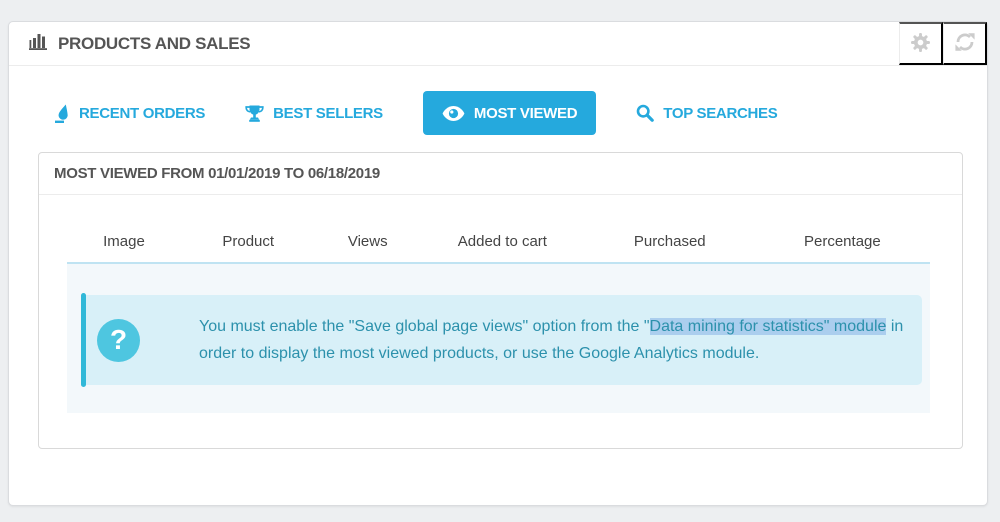 This screenshot has width=1000, height=522. What do you see at coordinates (124, 241) in the screenshot?
I see `column-header-image: Image` at bounding box center [124, 241].